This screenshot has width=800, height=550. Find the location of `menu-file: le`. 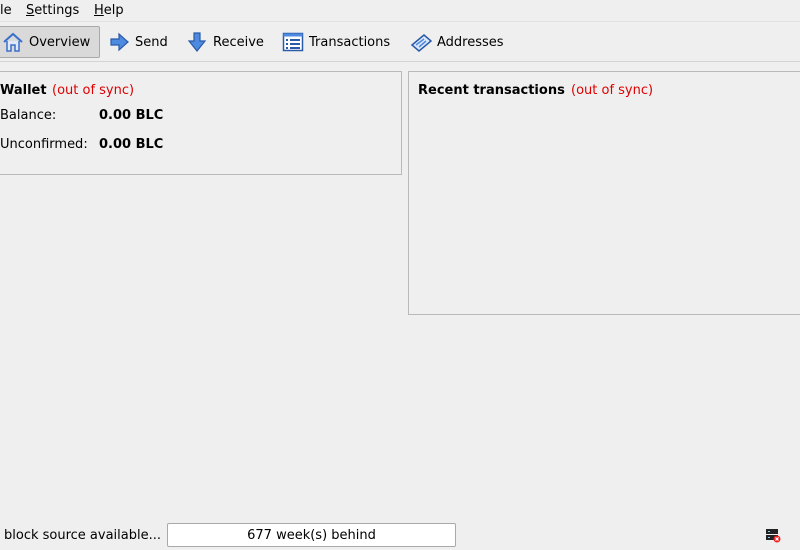

menu-file: le is located at coordinates (6, 10).